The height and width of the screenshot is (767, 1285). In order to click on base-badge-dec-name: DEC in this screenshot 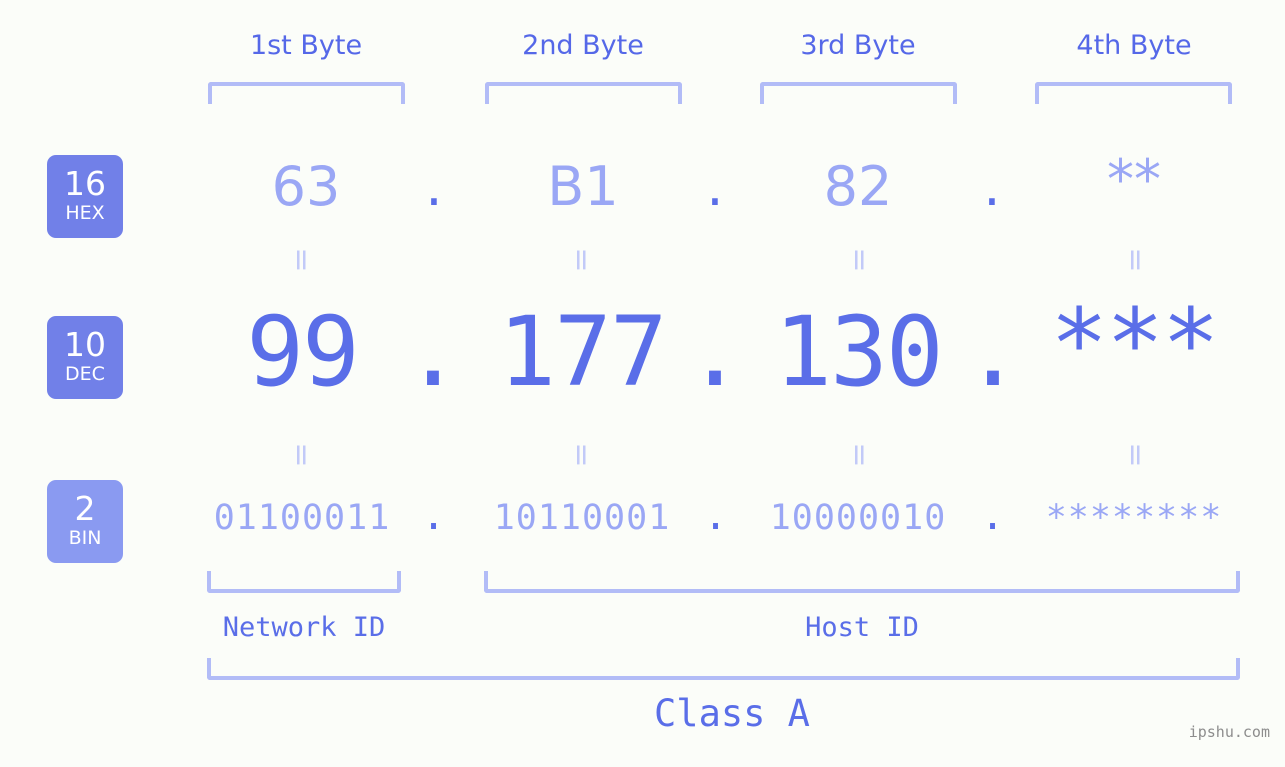, I will do `click(85, 373)`.